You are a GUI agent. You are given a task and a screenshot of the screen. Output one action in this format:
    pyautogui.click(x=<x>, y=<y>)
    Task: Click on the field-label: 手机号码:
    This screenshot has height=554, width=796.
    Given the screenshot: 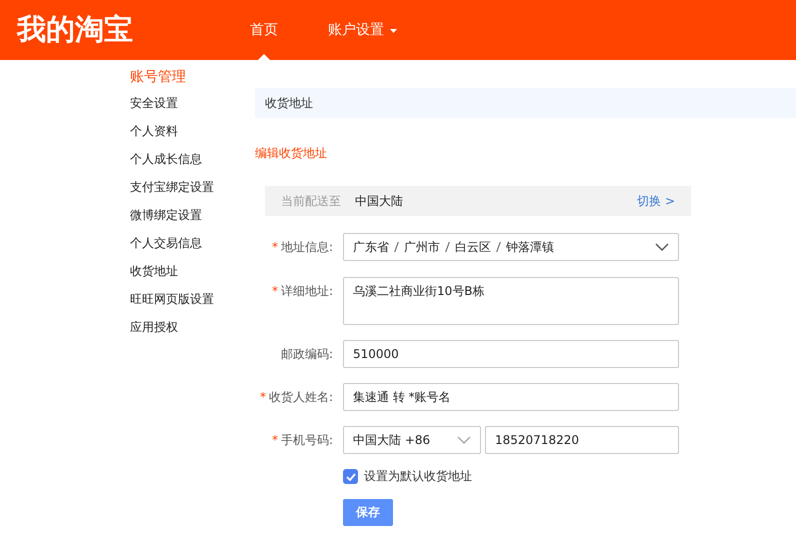 What is the action you would take?
    pyautogui.click(x=306, y=440)
    